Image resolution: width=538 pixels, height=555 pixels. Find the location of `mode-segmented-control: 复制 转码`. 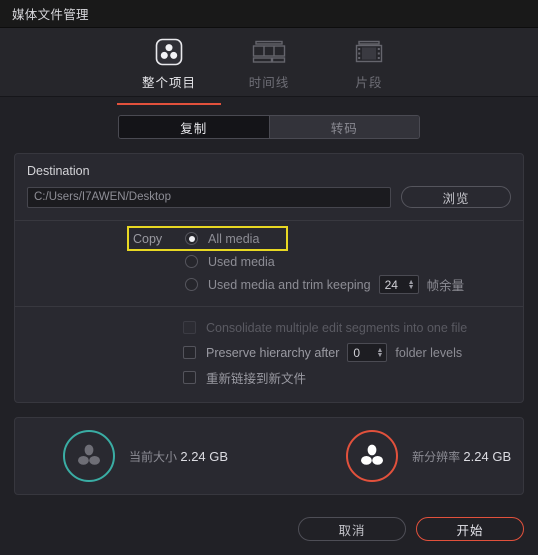

mode-segmented-control: 复制 转码 is located at coordinates (269, 127).